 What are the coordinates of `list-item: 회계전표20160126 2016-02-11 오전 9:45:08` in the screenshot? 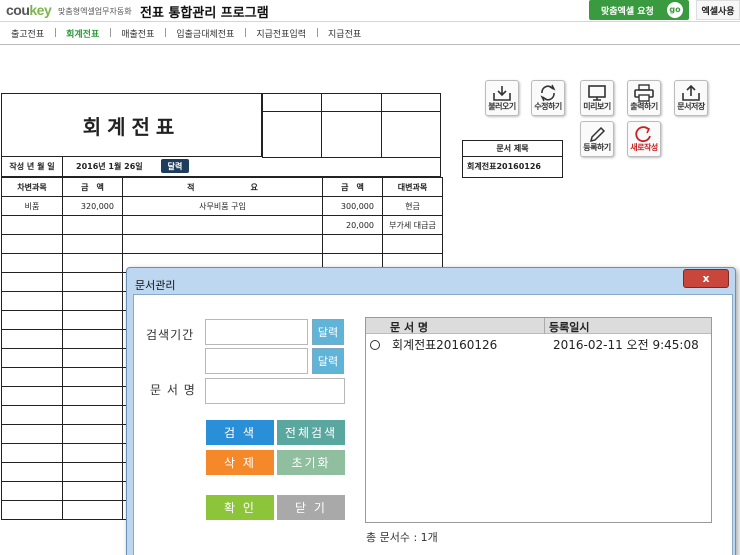 It's located at (538, 343).